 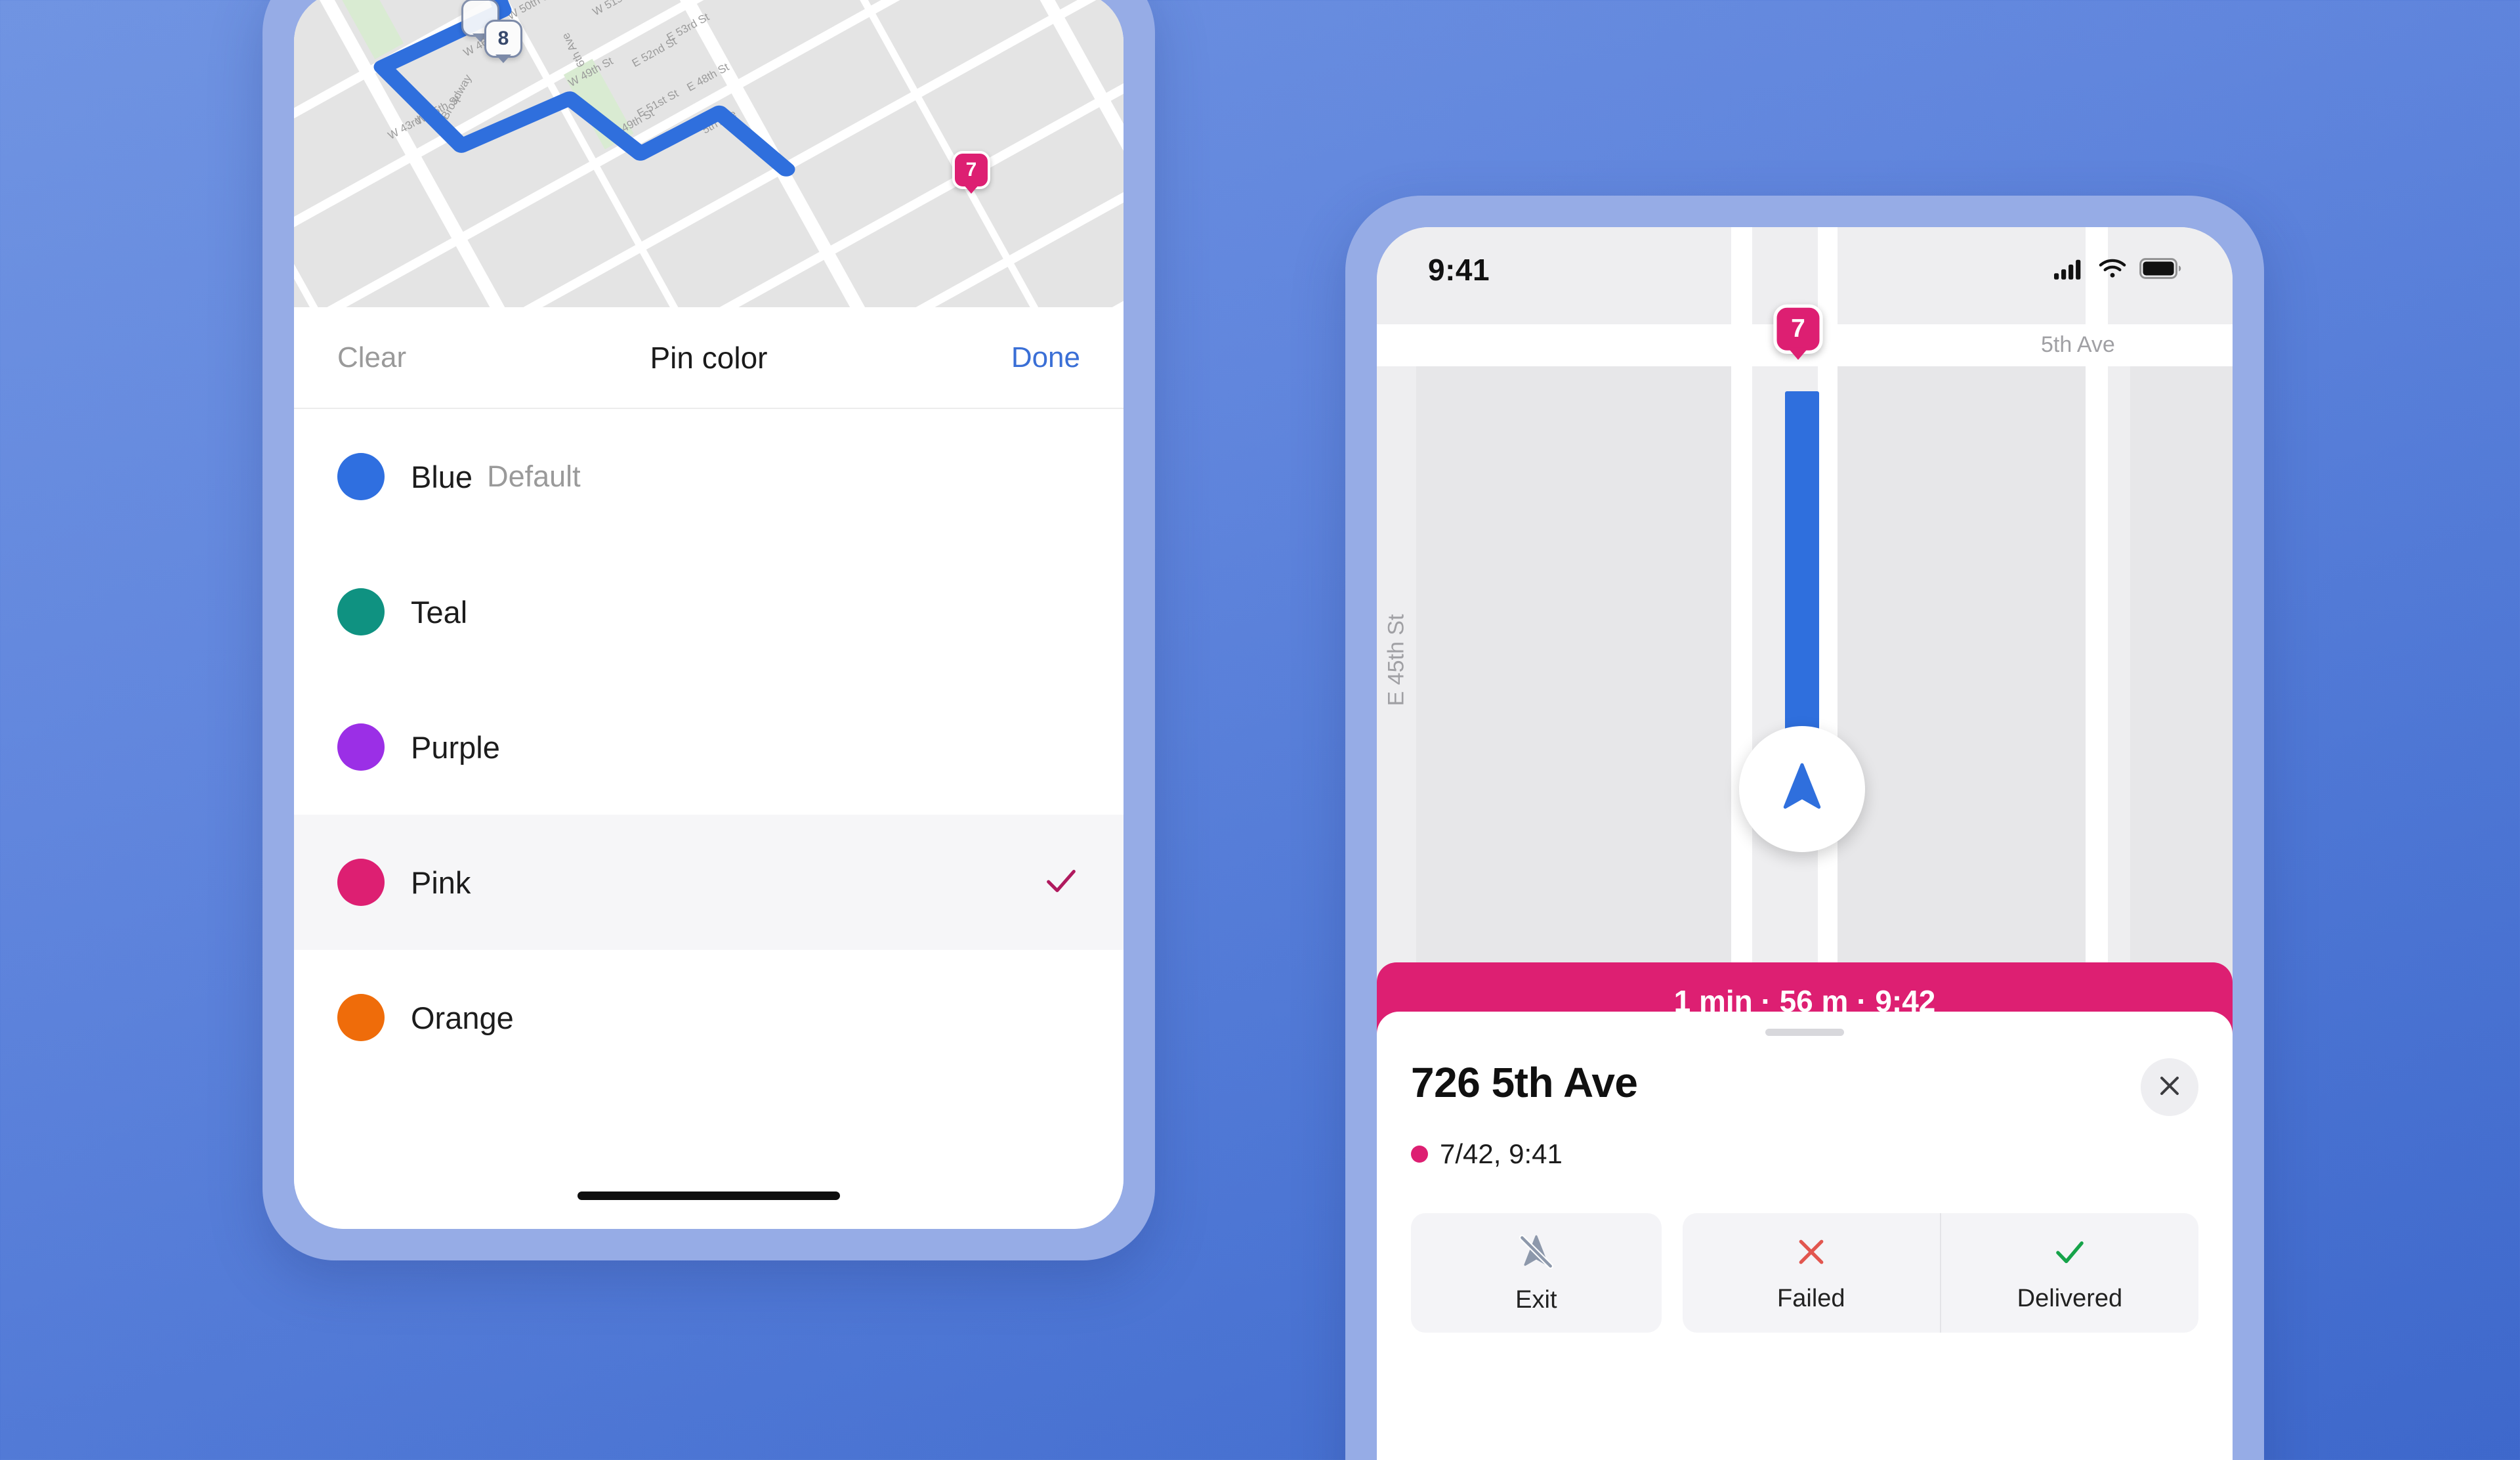 I want to click on close-icon, so click(x=2169, y=1087).